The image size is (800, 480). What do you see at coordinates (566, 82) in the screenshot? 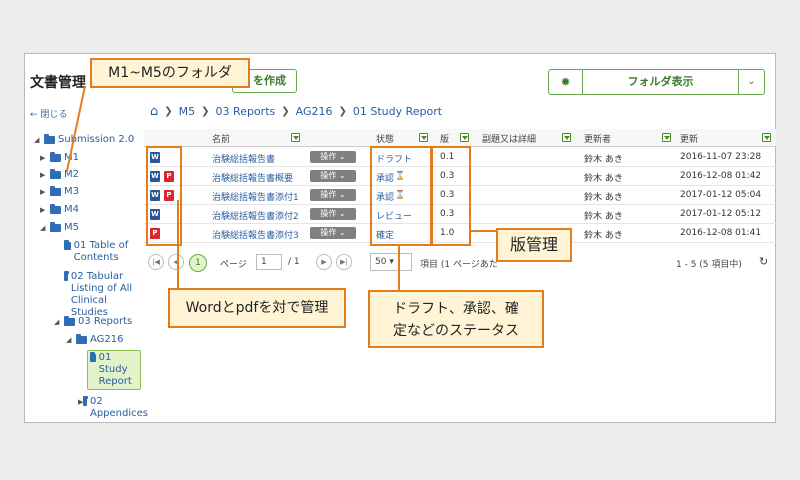
I see `gear-icon: ✹` at bounding box center [566, 82].